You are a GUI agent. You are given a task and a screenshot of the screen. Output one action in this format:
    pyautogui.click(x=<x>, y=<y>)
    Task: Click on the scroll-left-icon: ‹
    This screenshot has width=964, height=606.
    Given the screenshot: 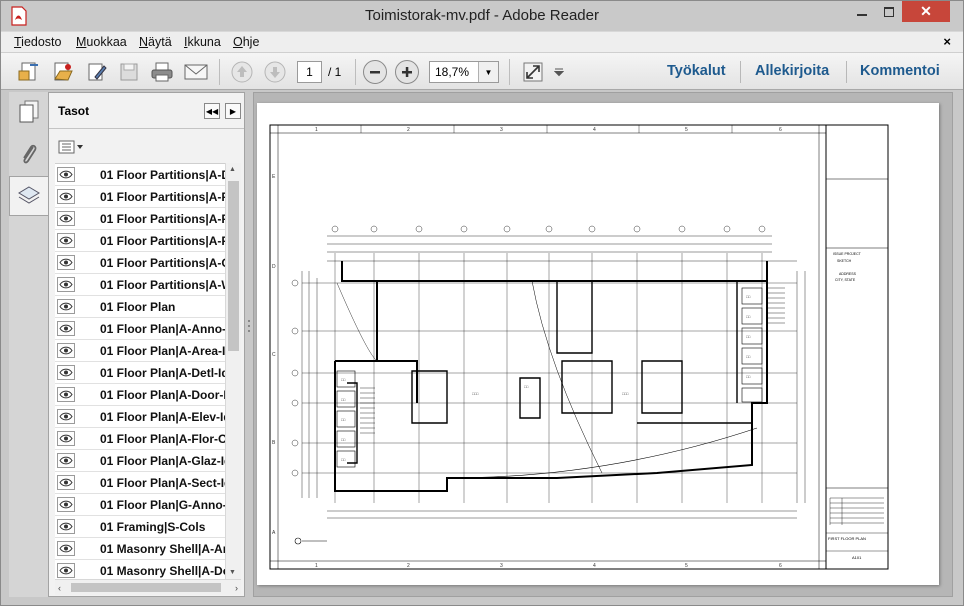 What is the action you would take?
    pyautogui.click(x=59, y=588)
    